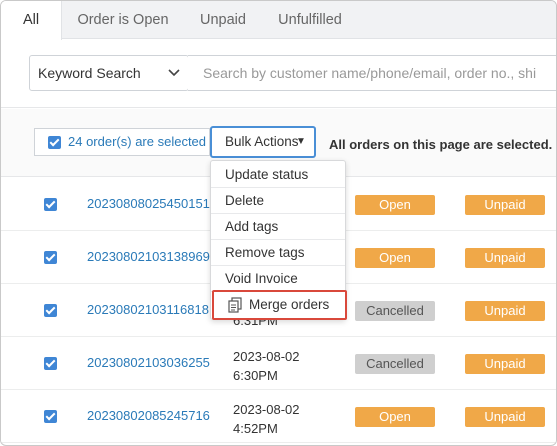 The width and height of the screenshot is (557, 446). Describe the element at coordinates (31, 20) in the screenshot. I see `tab-all: All` at that location.